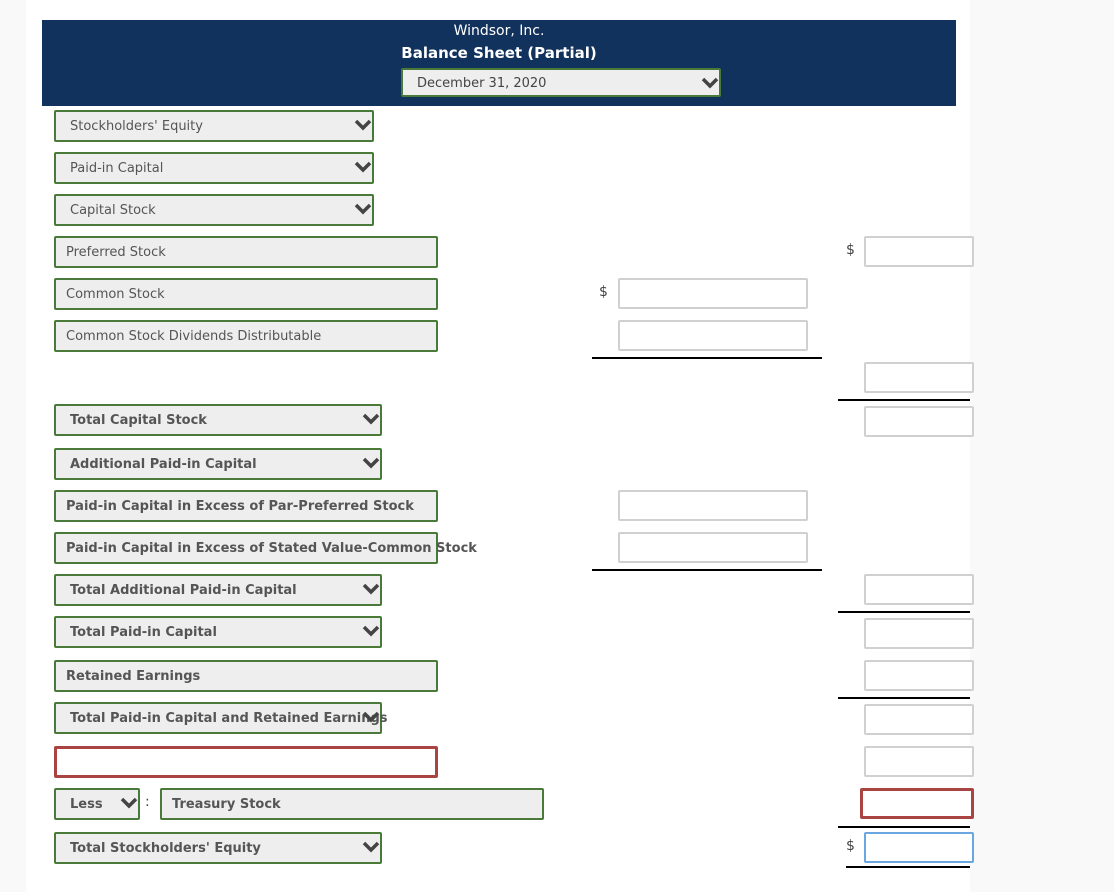  Describe the element at coordinates (163, 464) in the screenshot. I see `dropdown-label: Additional Paid-in Capital` at that location.